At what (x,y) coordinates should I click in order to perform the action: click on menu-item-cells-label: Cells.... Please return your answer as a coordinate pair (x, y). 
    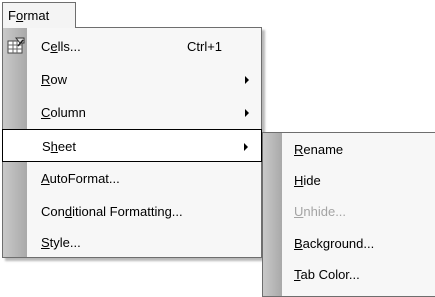
    Looking at the image, I should click on (61, 46).